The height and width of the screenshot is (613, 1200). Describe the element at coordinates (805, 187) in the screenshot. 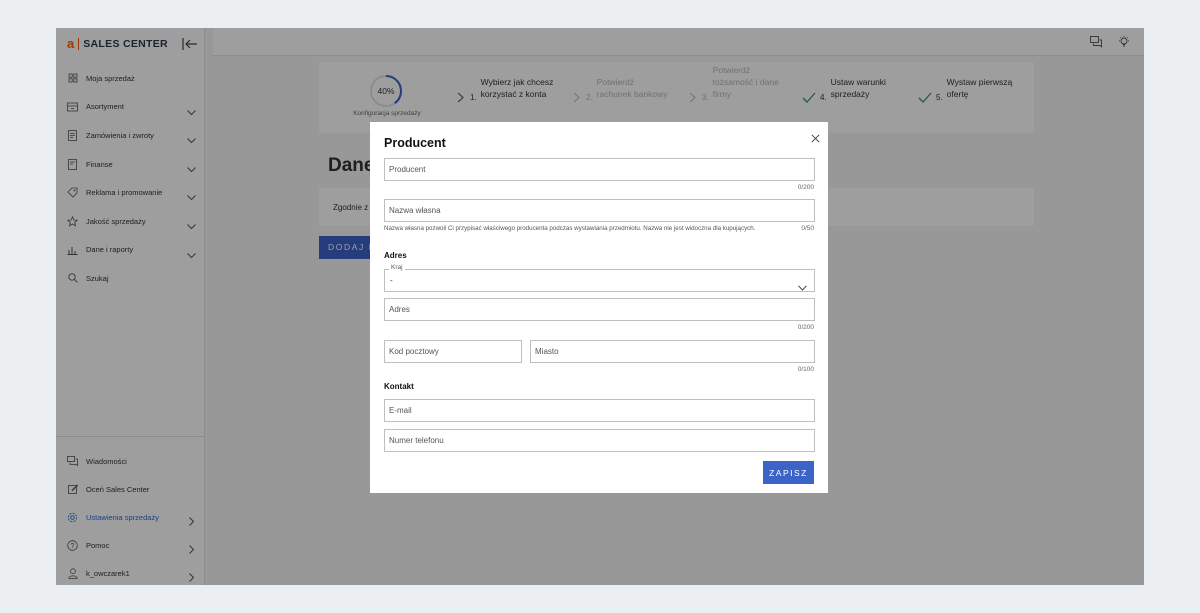

I see `producer-counter: 0/200` at that location.